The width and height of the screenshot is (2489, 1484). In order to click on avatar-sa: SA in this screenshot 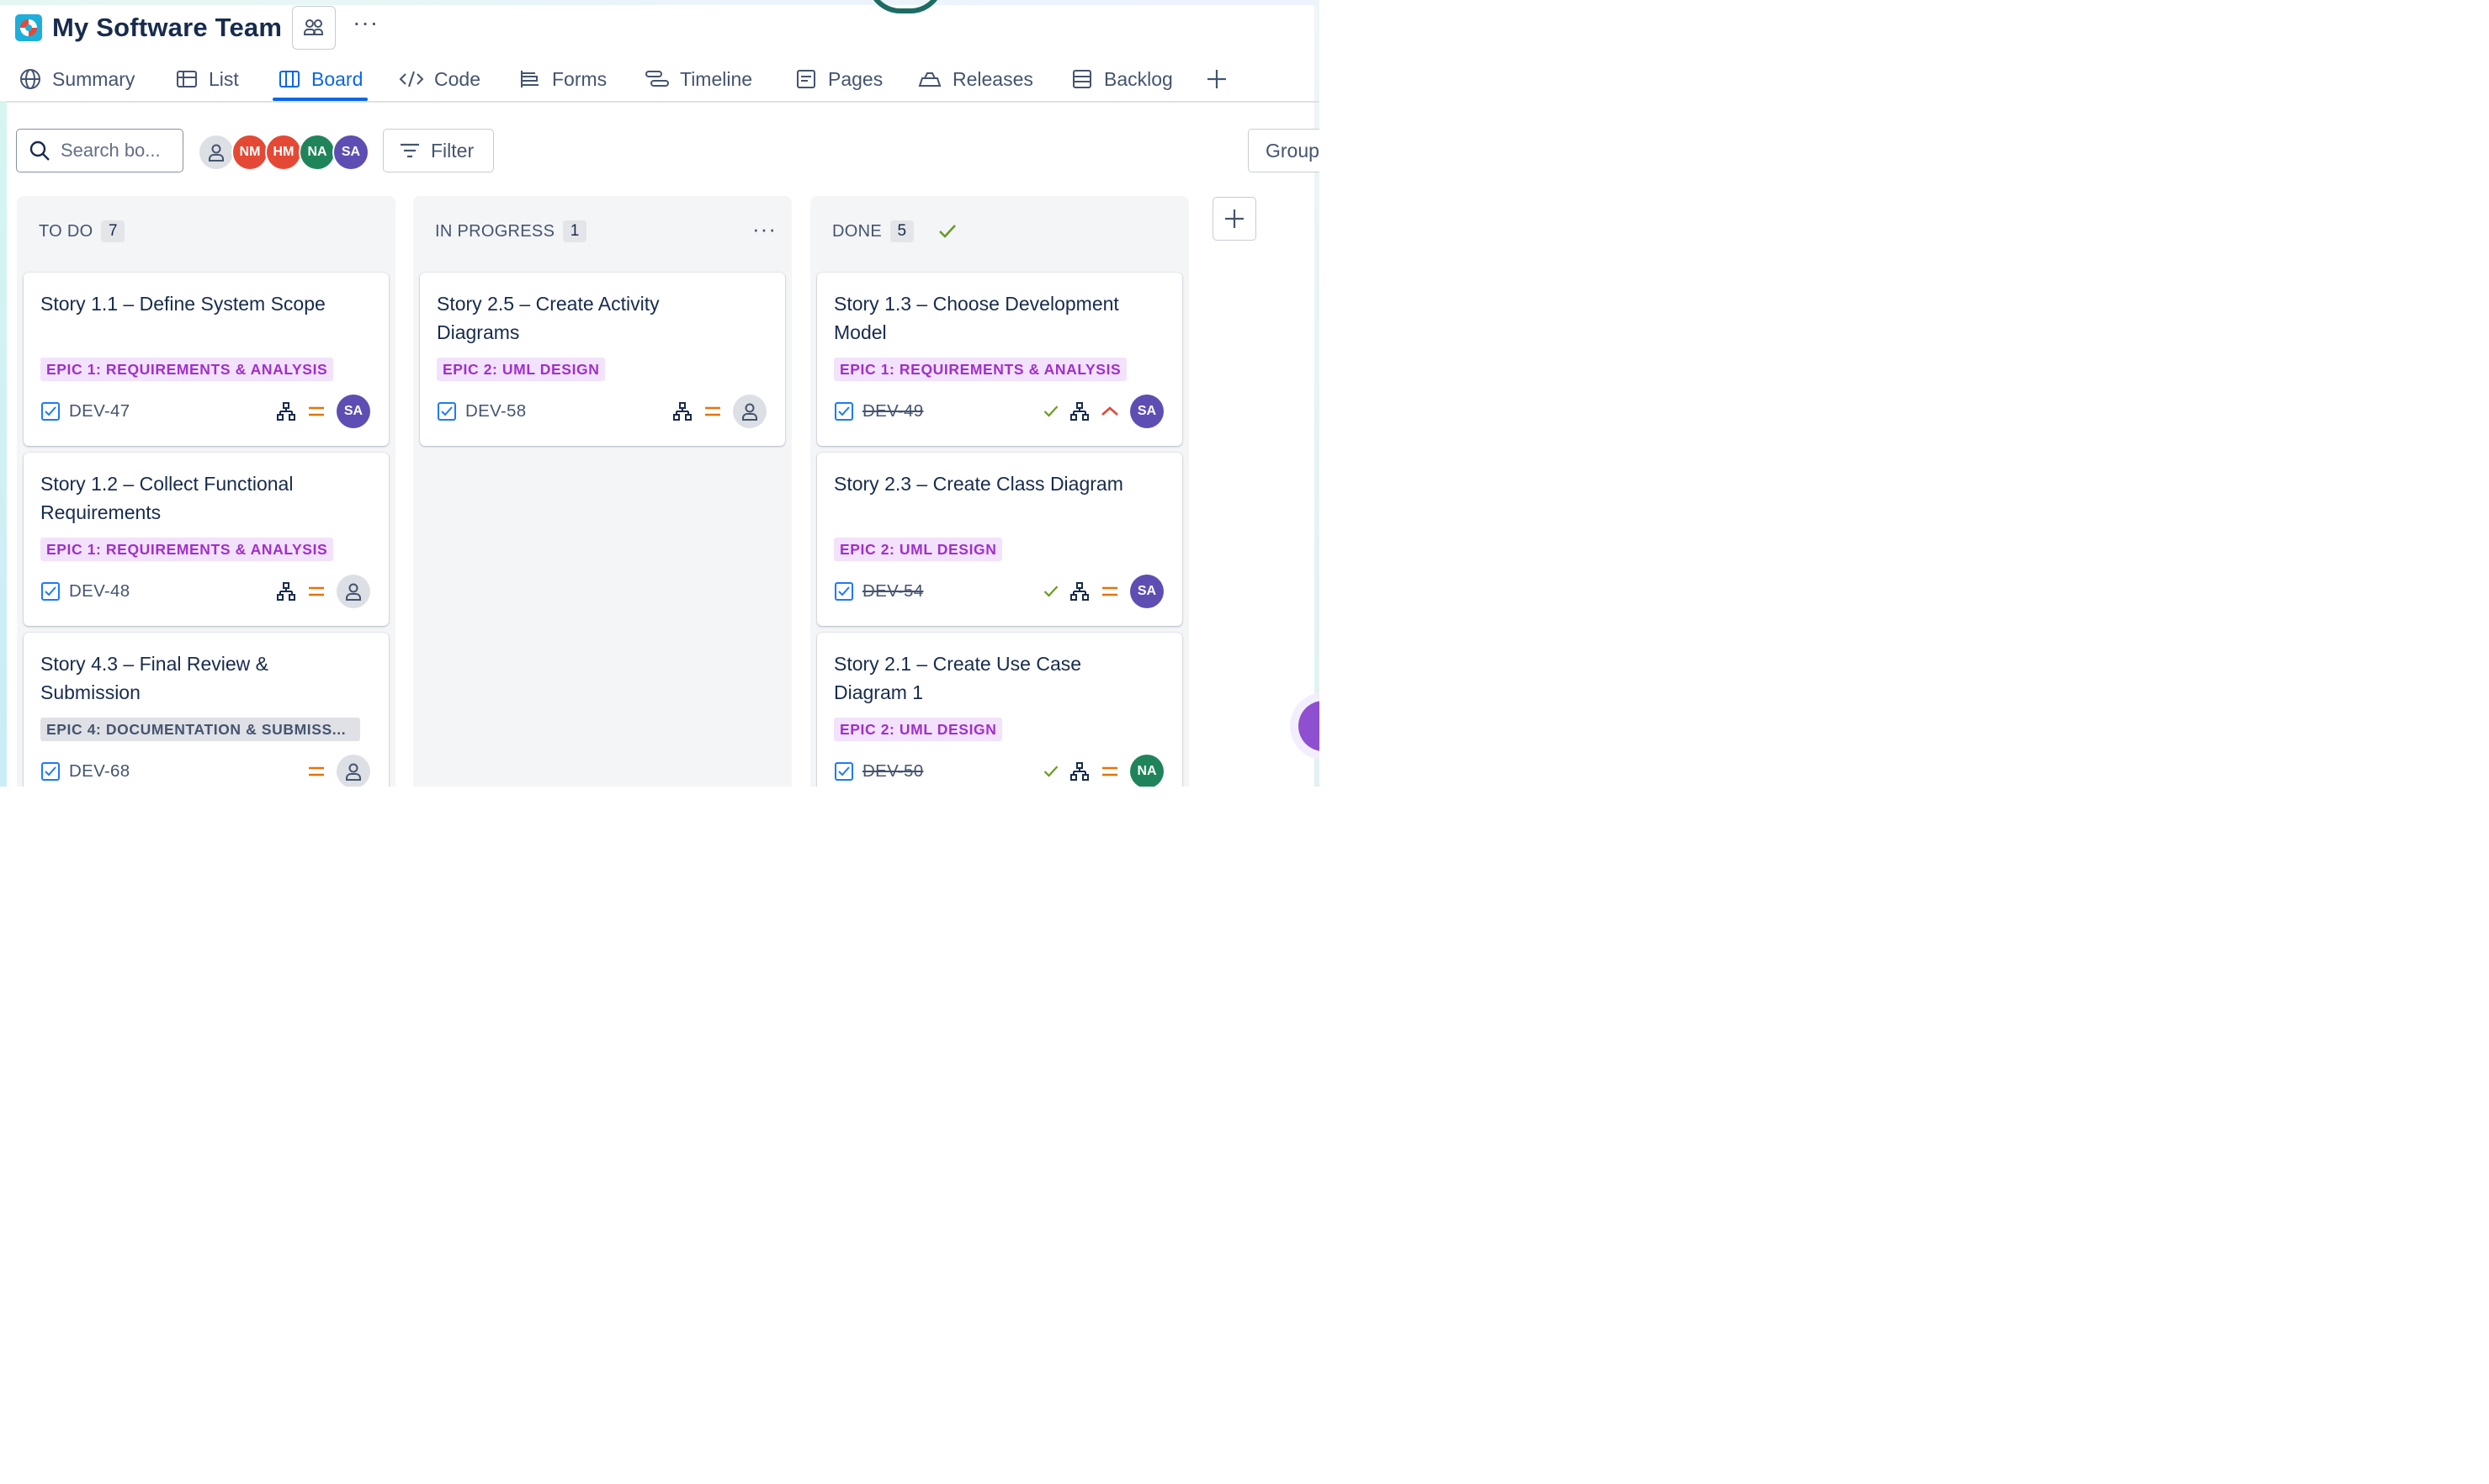, I will do `click(350, 152)`.